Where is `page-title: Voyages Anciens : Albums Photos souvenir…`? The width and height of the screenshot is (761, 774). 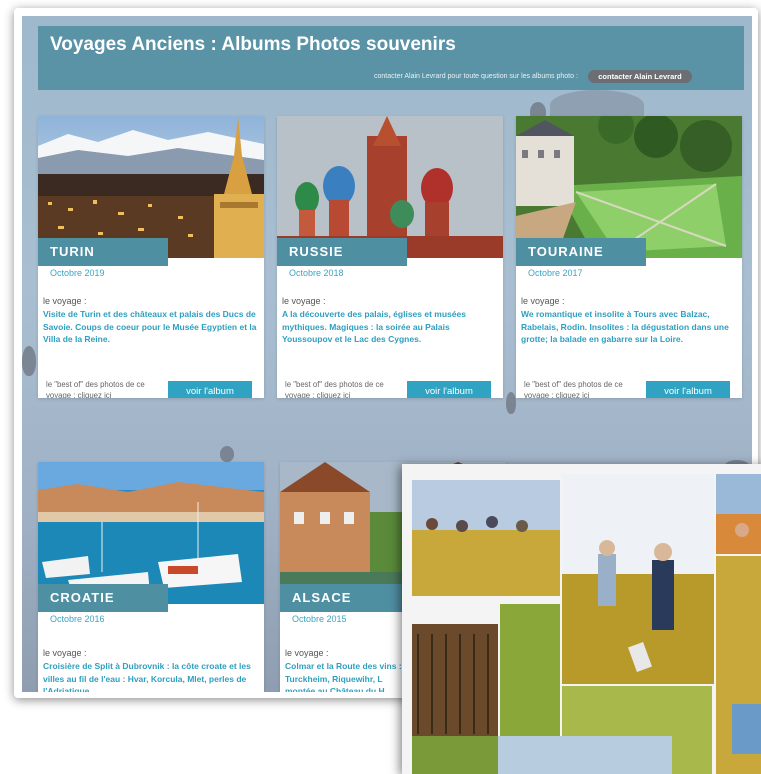 page-title: Voyages Anciens : Albums Photos souvenir… is located at coordinates (253, 44).